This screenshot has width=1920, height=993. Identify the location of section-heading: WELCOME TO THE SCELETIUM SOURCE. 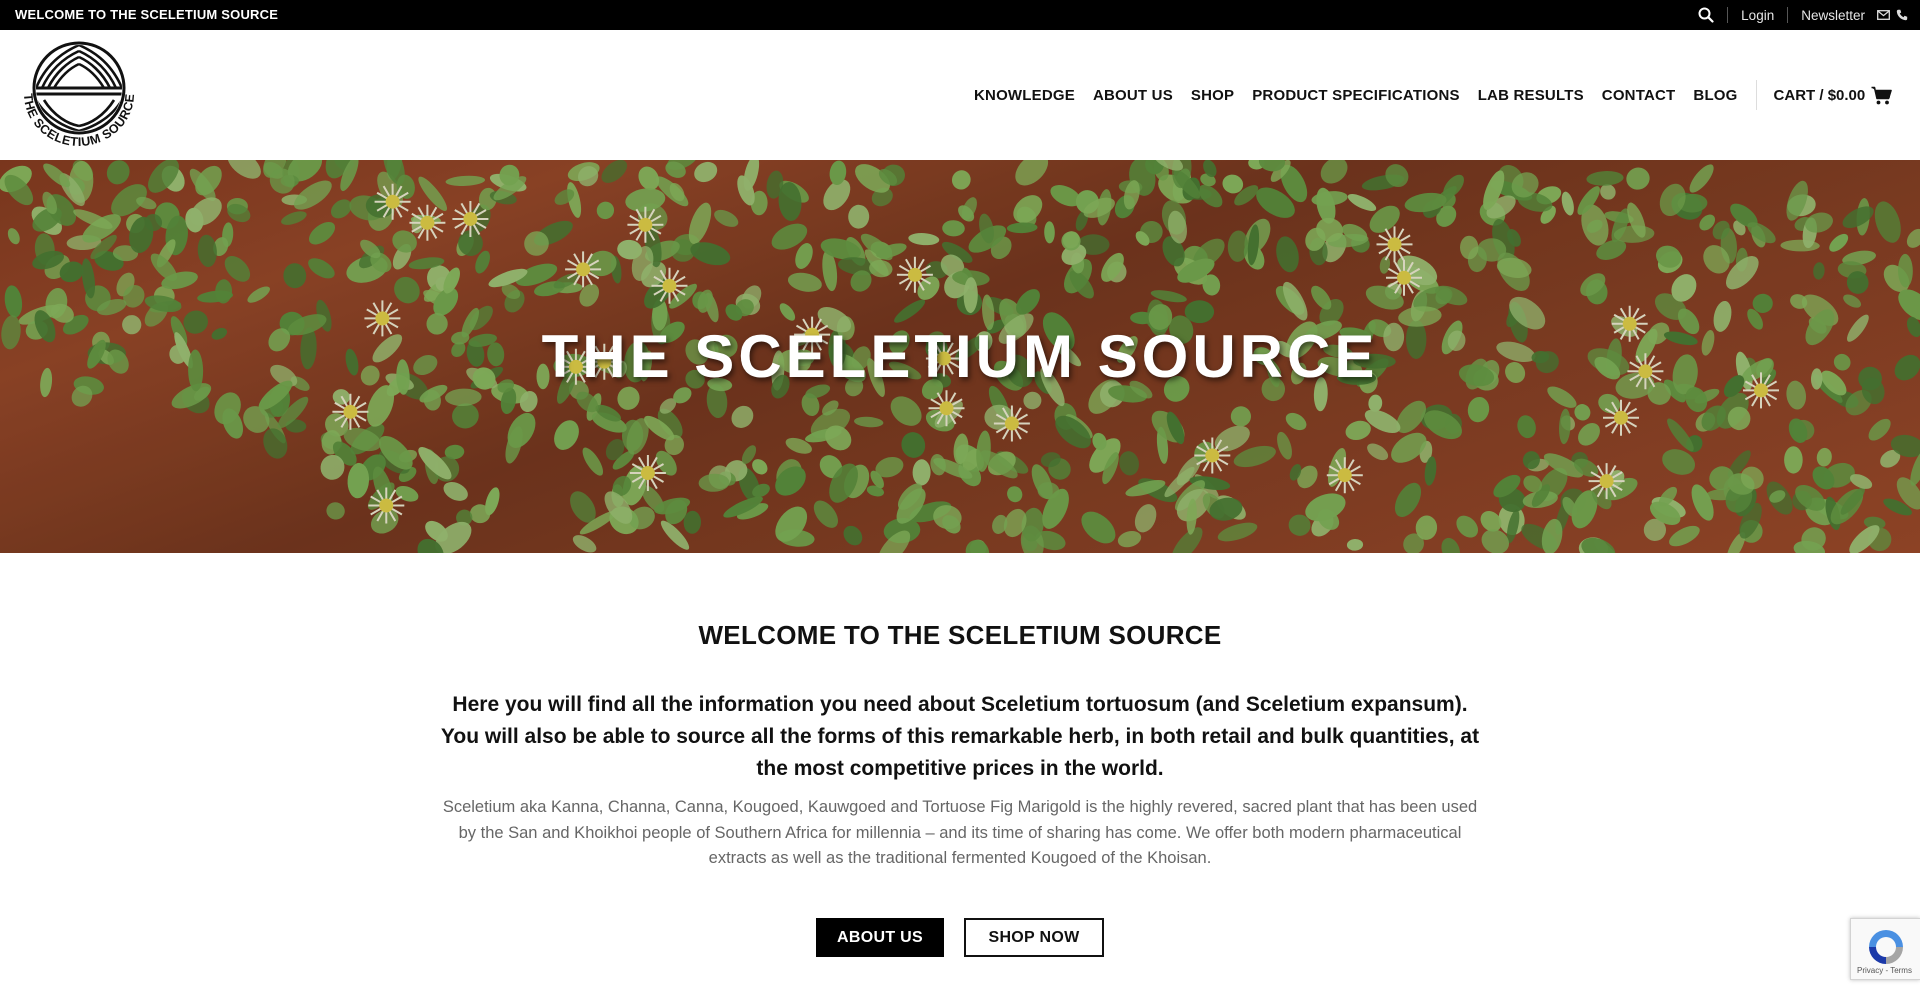
(960, 635).